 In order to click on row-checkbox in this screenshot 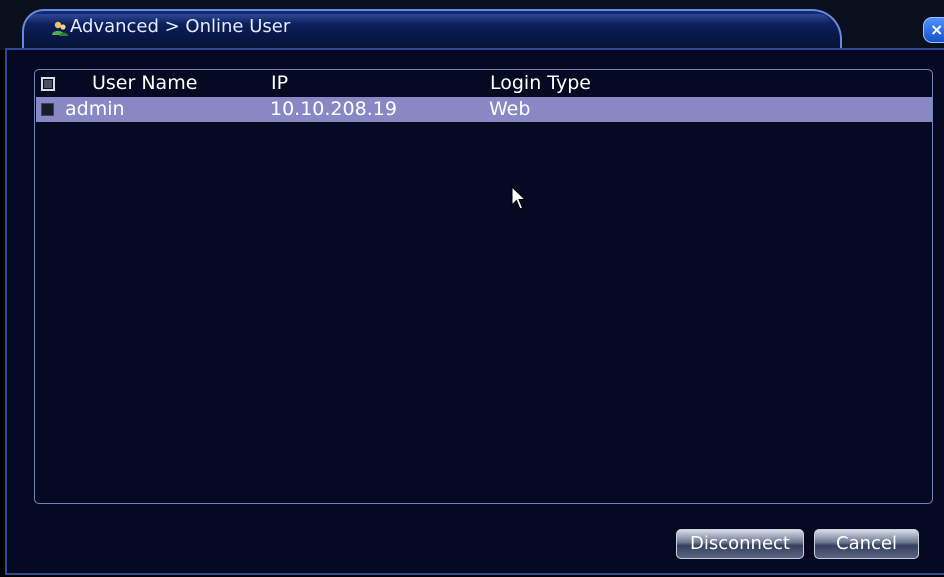, I will do `click(47, 109)`.